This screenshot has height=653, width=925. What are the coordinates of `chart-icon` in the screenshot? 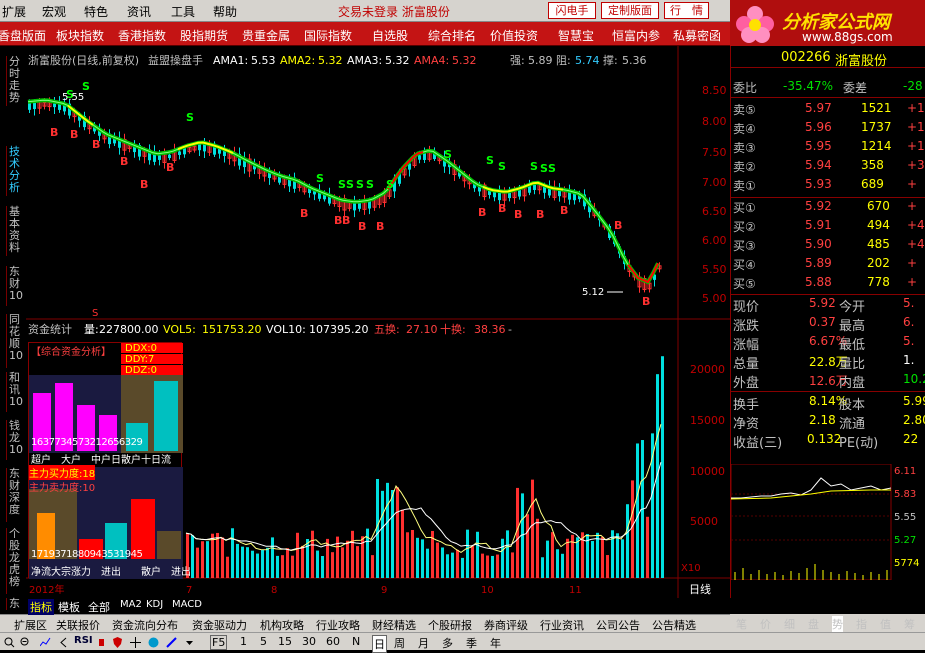 It's located at (45, 641).